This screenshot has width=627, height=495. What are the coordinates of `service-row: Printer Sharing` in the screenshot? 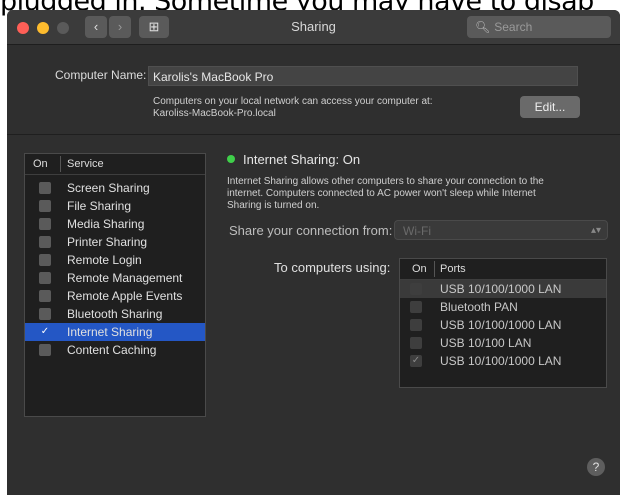 It's located at (115, 242).